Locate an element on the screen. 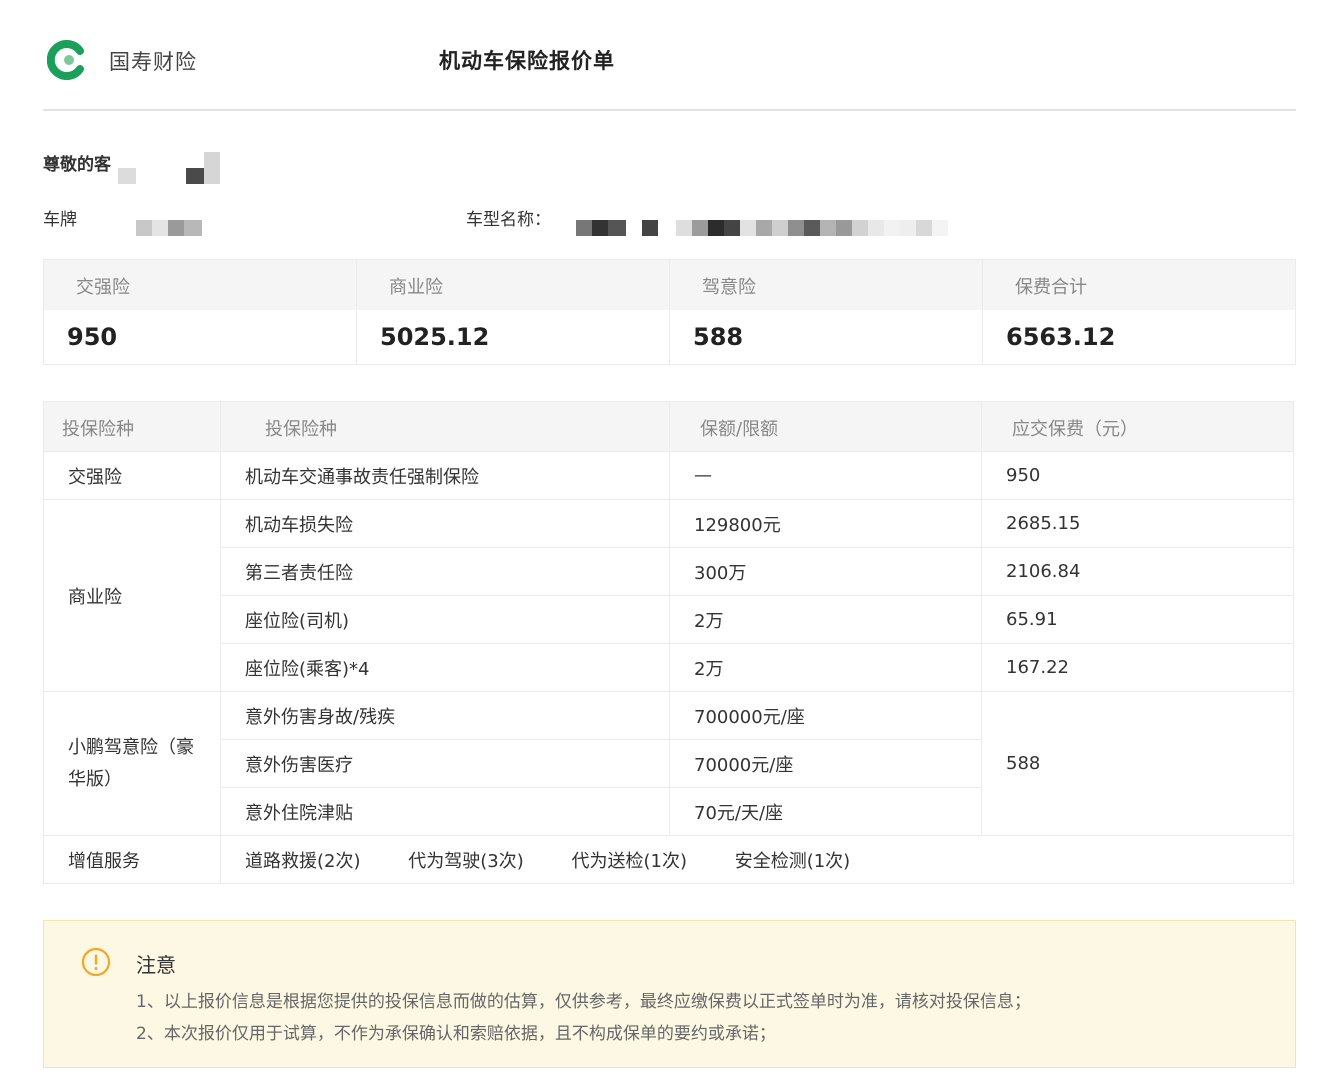 The width and height of the screenshot is (1339, 1080). item-cell: 意外伤害医疗 is located at coordinates (445, 763).